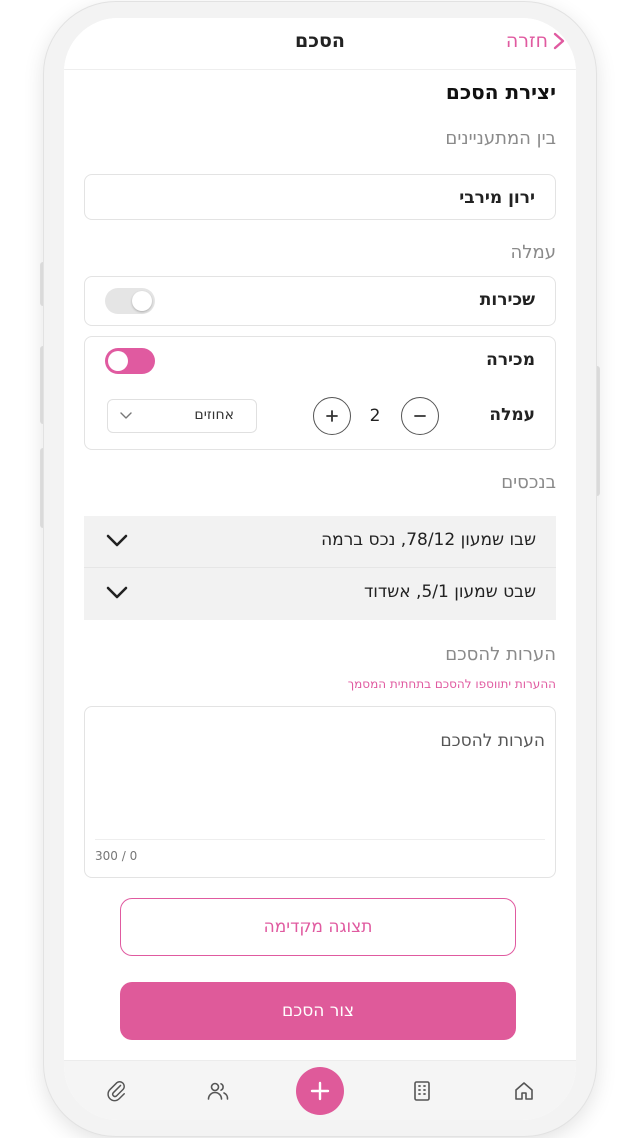 The width and height of the screenshot is (640, 1138). I want to click on preview-button-label: תצוגה מקדימה, so click(318, 927).